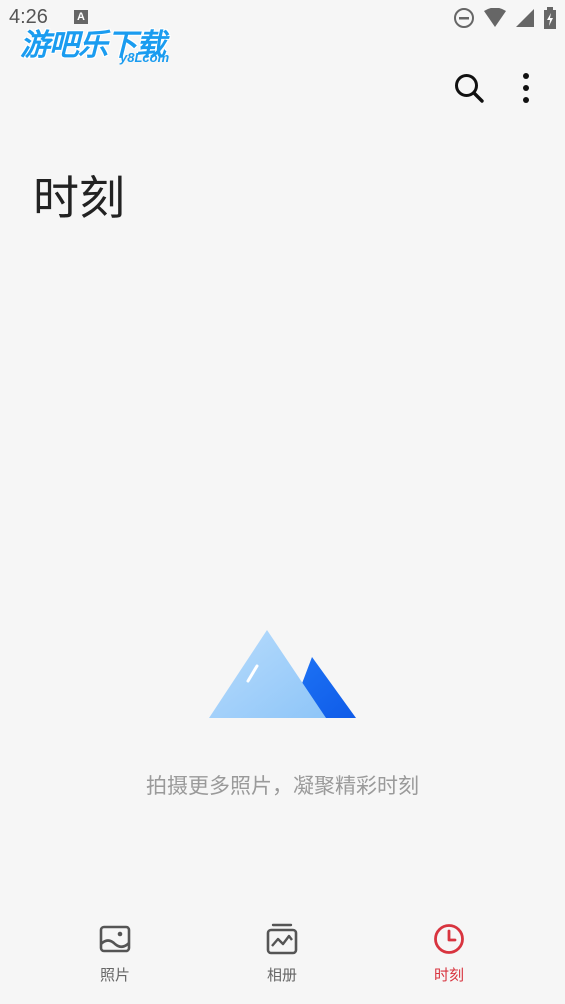 The width and height of the screenshot is (565, 1004). Describe the element at coordinates (145, 57) in the screenshot. I see `watermark-sub-text: y8Lcom` at that location.